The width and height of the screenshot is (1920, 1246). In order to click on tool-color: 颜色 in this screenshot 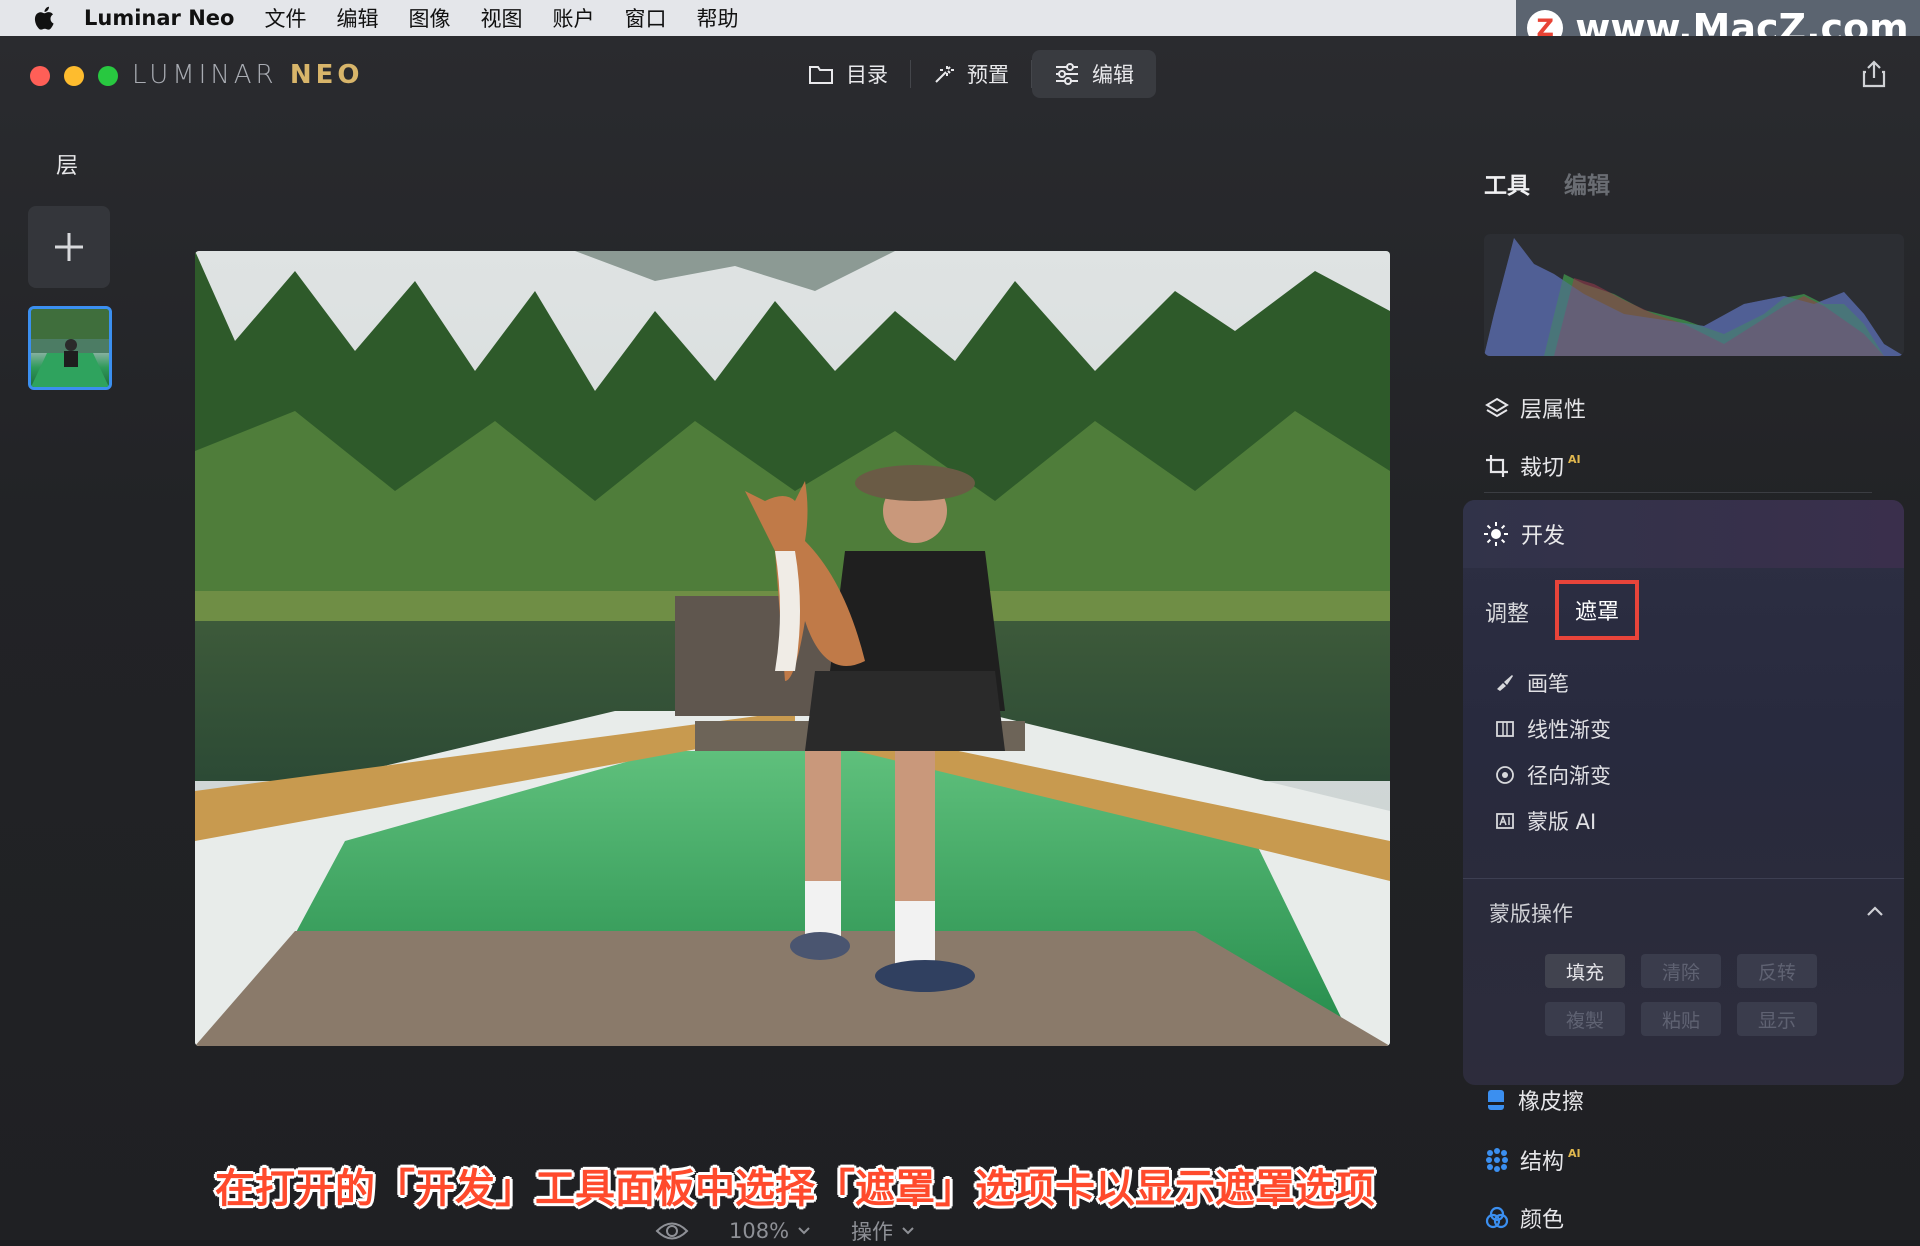, I will do `click(1524, 1218)`.